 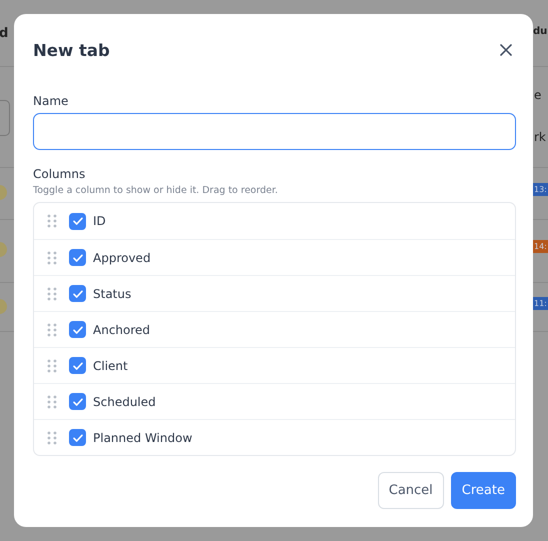 What do you see at coordinates (274, 131) in the screenshot?
I see `name-input` at bounding box center [274, 131].